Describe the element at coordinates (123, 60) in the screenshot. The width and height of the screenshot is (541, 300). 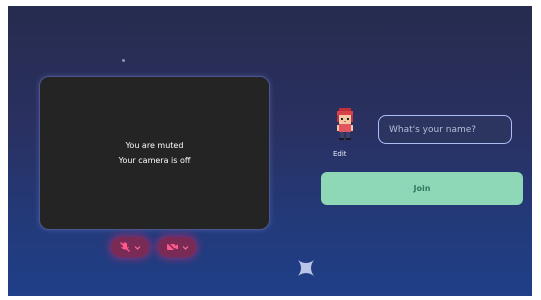
I see `sparkle-dot` at that location.